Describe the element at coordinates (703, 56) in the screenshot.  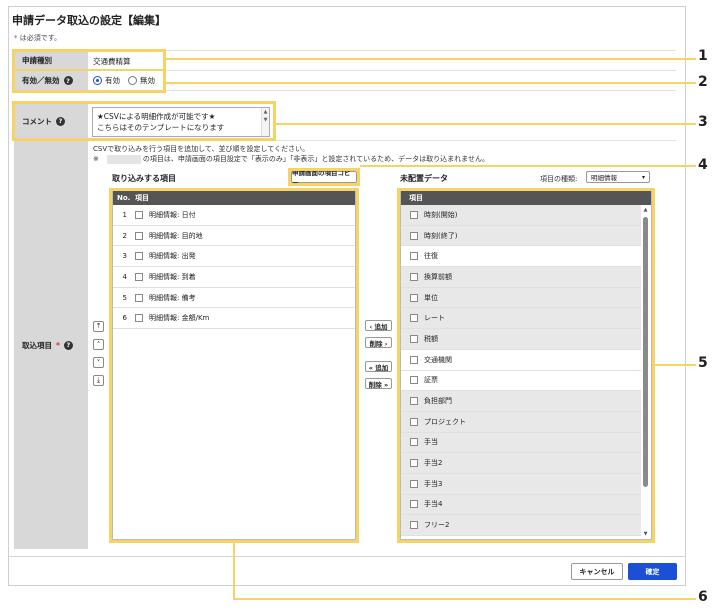
I see `callout-number-1: 1` at that location.